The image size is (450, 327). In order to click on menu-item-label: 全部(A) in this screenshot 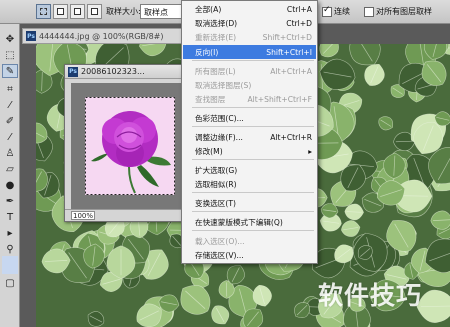, I will do `click(208, 9)`.